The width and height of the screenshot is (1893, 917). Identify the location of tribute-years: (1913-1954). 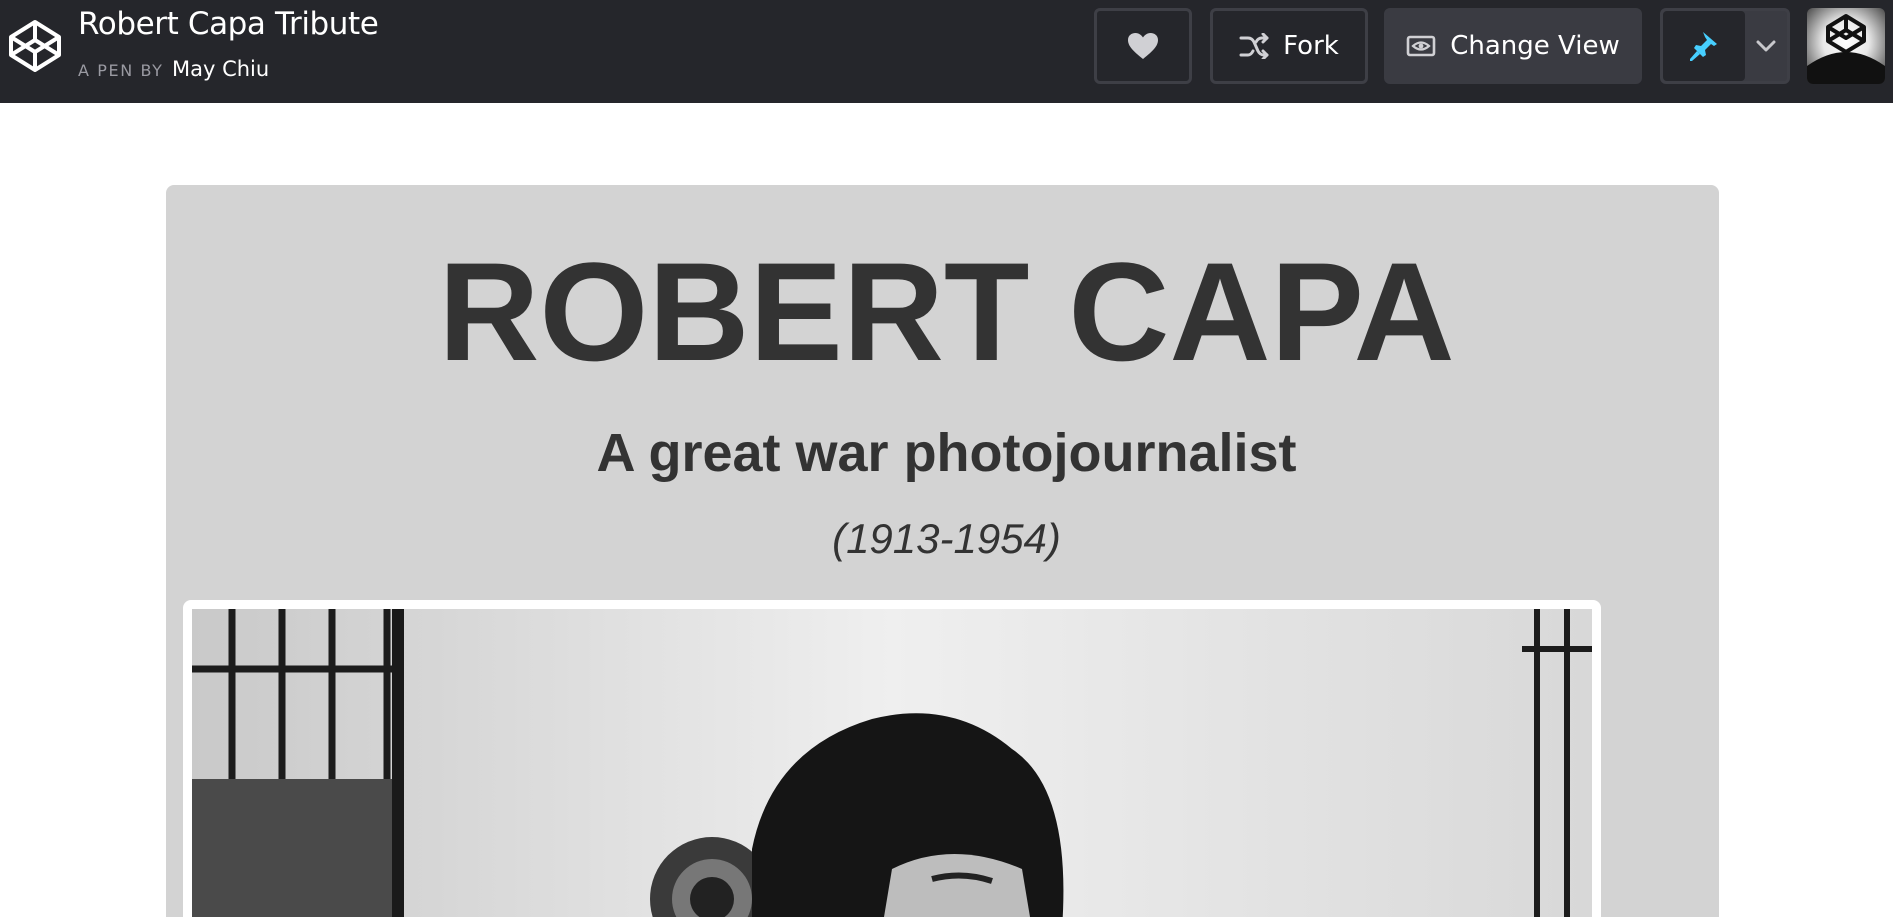
(946, 538).